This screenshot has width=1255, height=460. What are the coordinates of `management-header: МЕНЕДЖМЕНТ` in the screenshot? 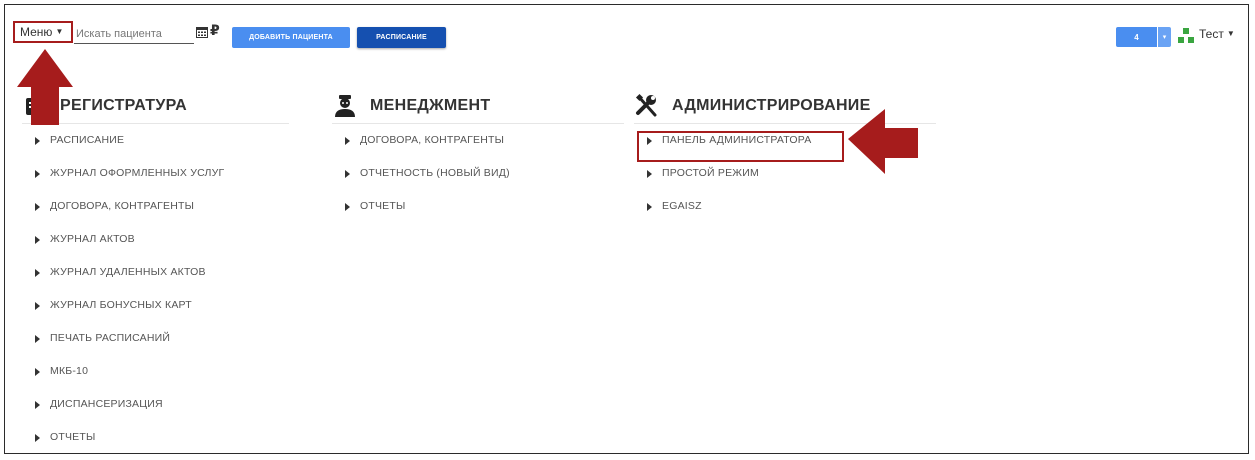 It's located at (478, 106).